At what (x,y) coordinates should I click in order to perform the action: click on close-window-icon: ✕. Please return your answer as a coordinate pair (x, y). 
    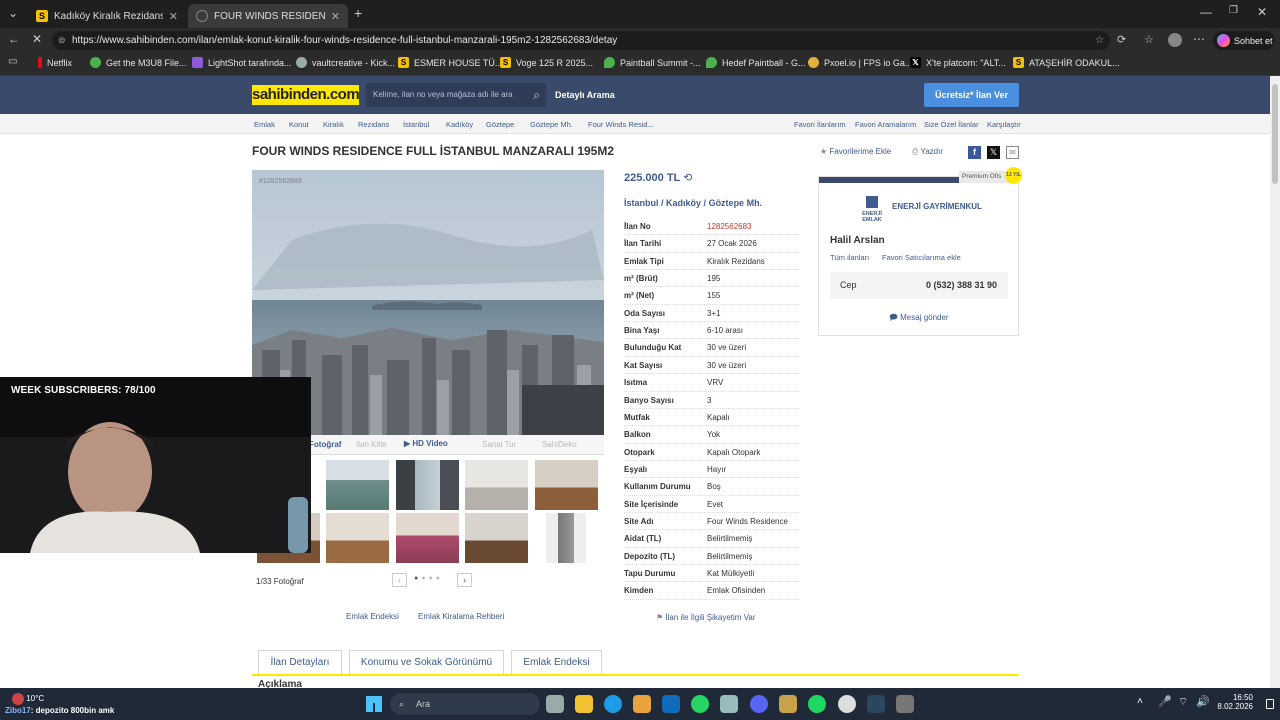
    Looking at the image, I should click on (1262, 12).